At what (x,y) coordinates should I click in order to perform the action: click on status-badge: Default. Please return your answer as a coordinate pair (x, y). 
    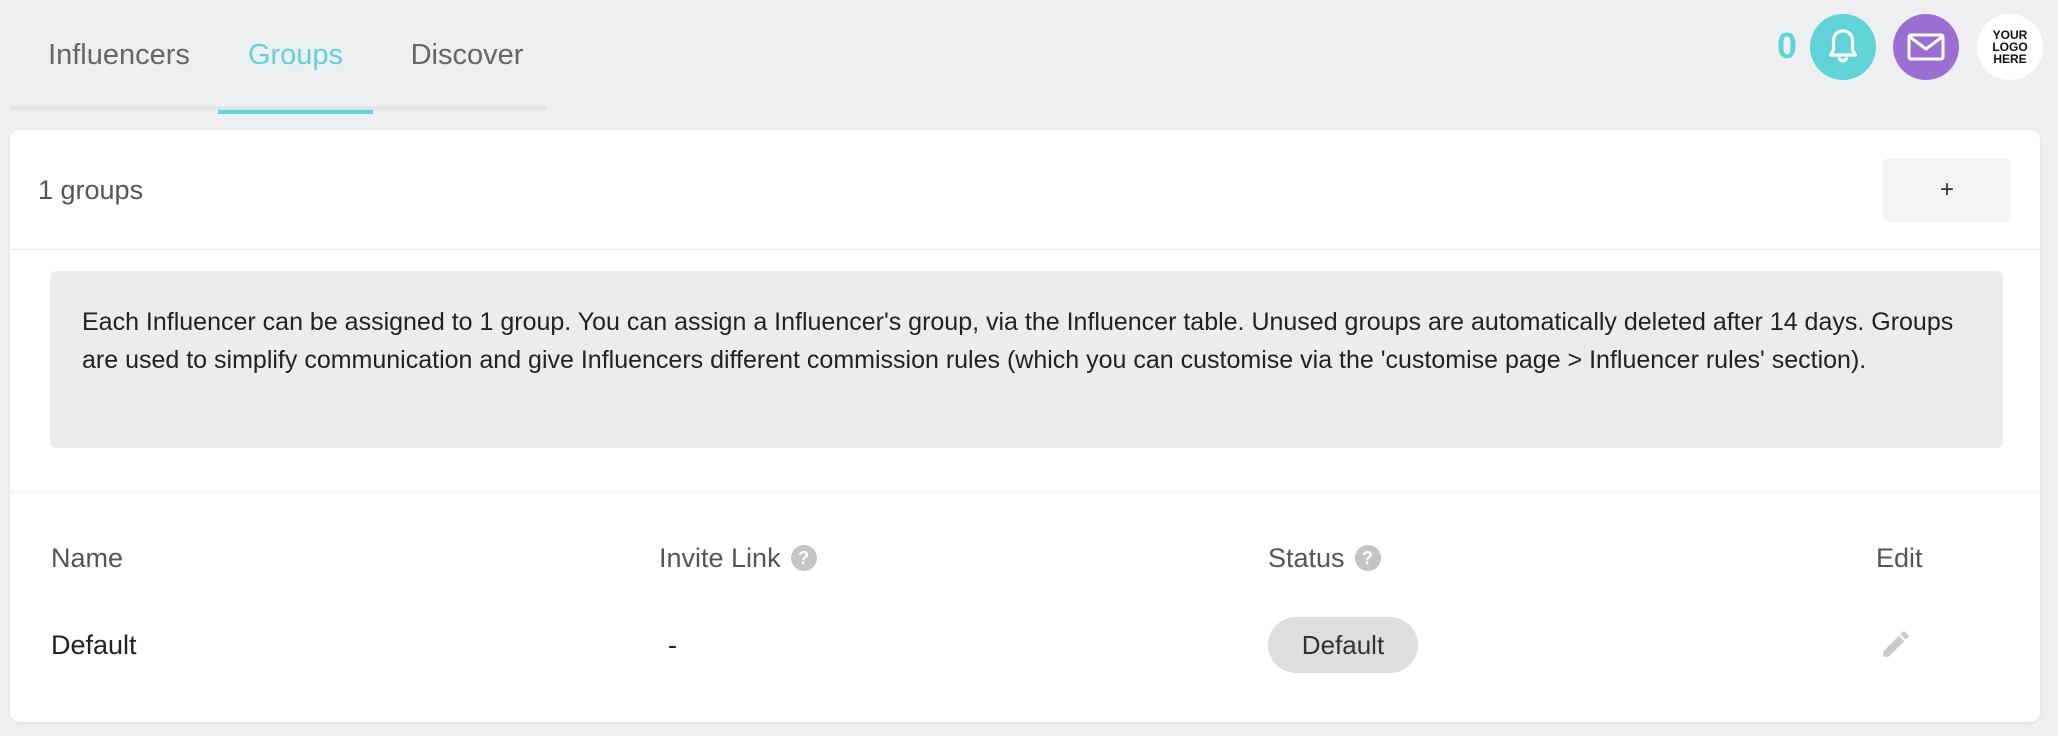
    Looking at the image, I should click on (1343, 645).